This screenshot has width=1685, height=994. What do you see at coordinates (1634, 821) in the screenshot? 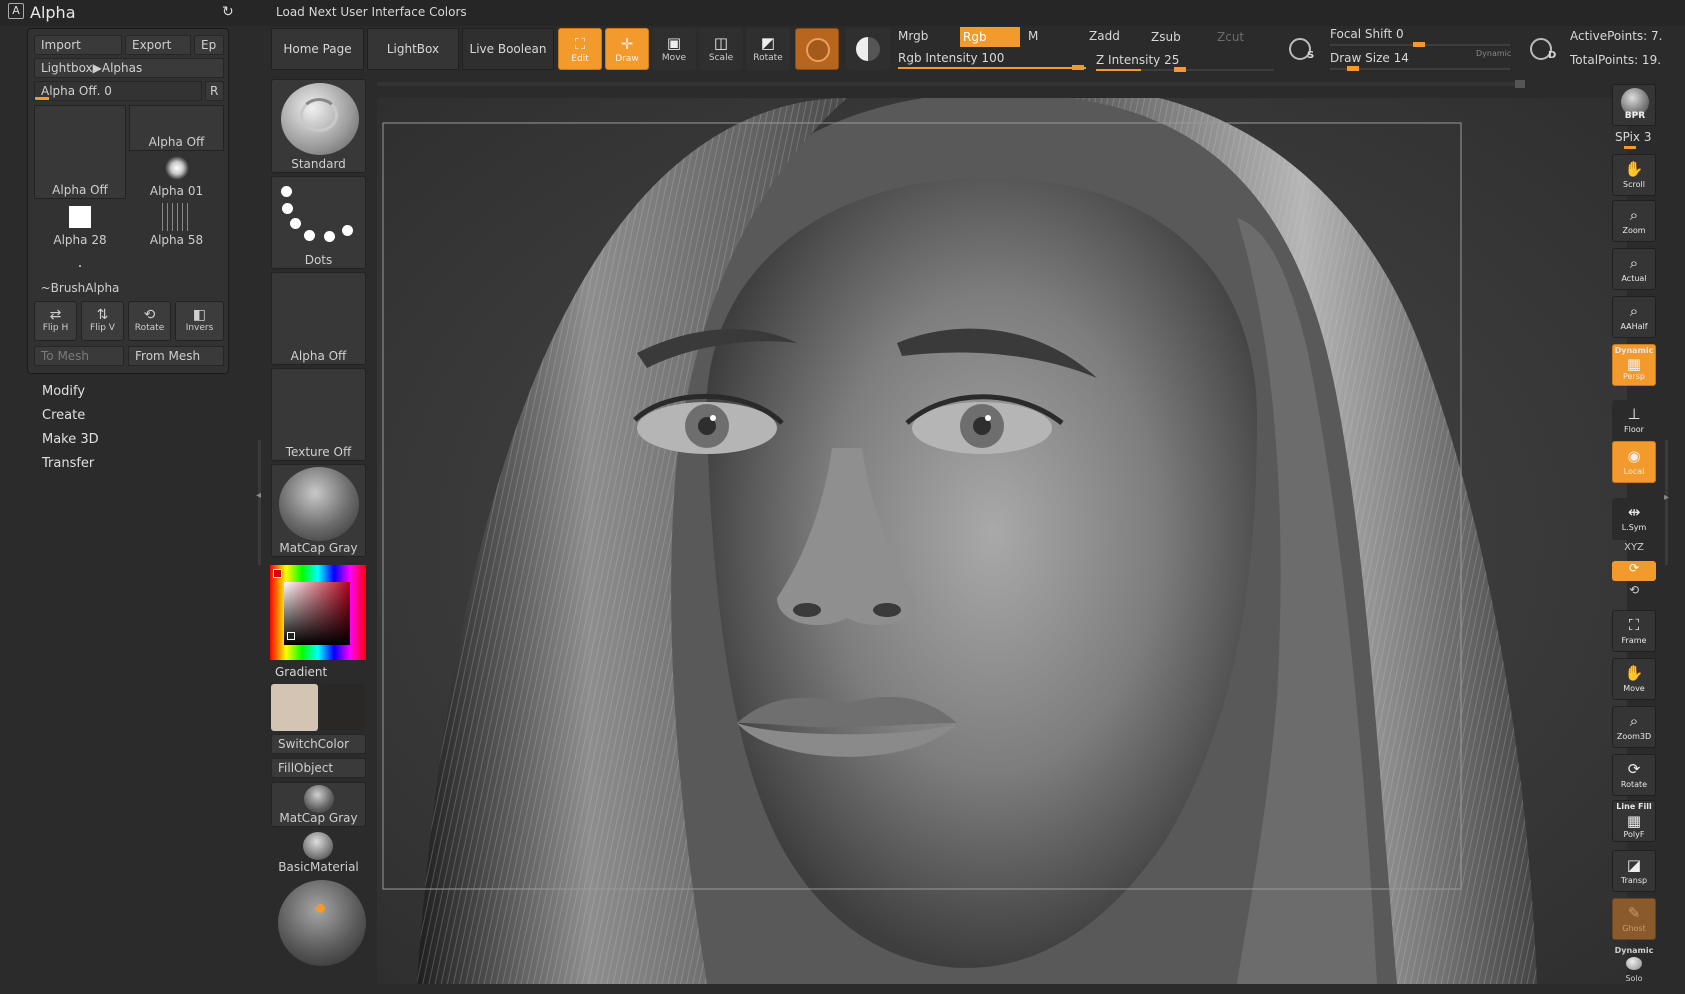
I see `polyf-button: Line Fill ▦ PolyF` at bounding box center [1634, 821].